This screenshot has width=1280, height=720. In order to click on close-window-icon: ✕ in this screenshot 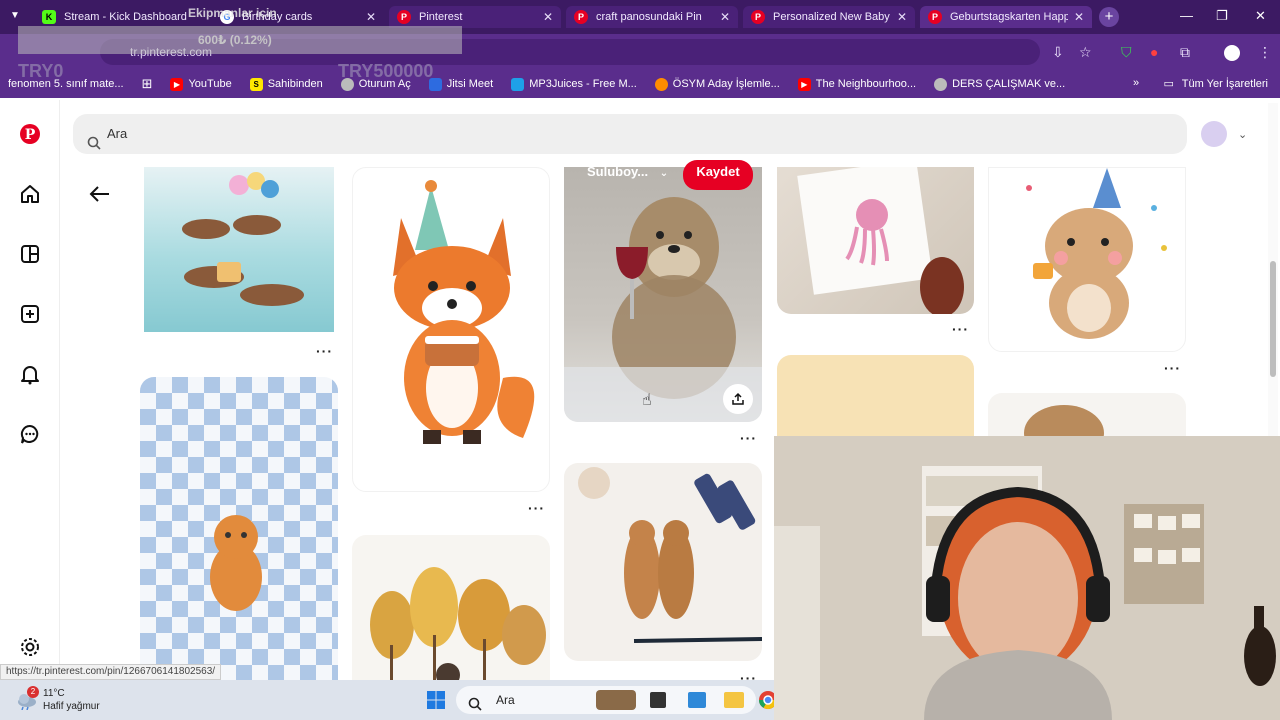, I will do `click(1260, 16)`.